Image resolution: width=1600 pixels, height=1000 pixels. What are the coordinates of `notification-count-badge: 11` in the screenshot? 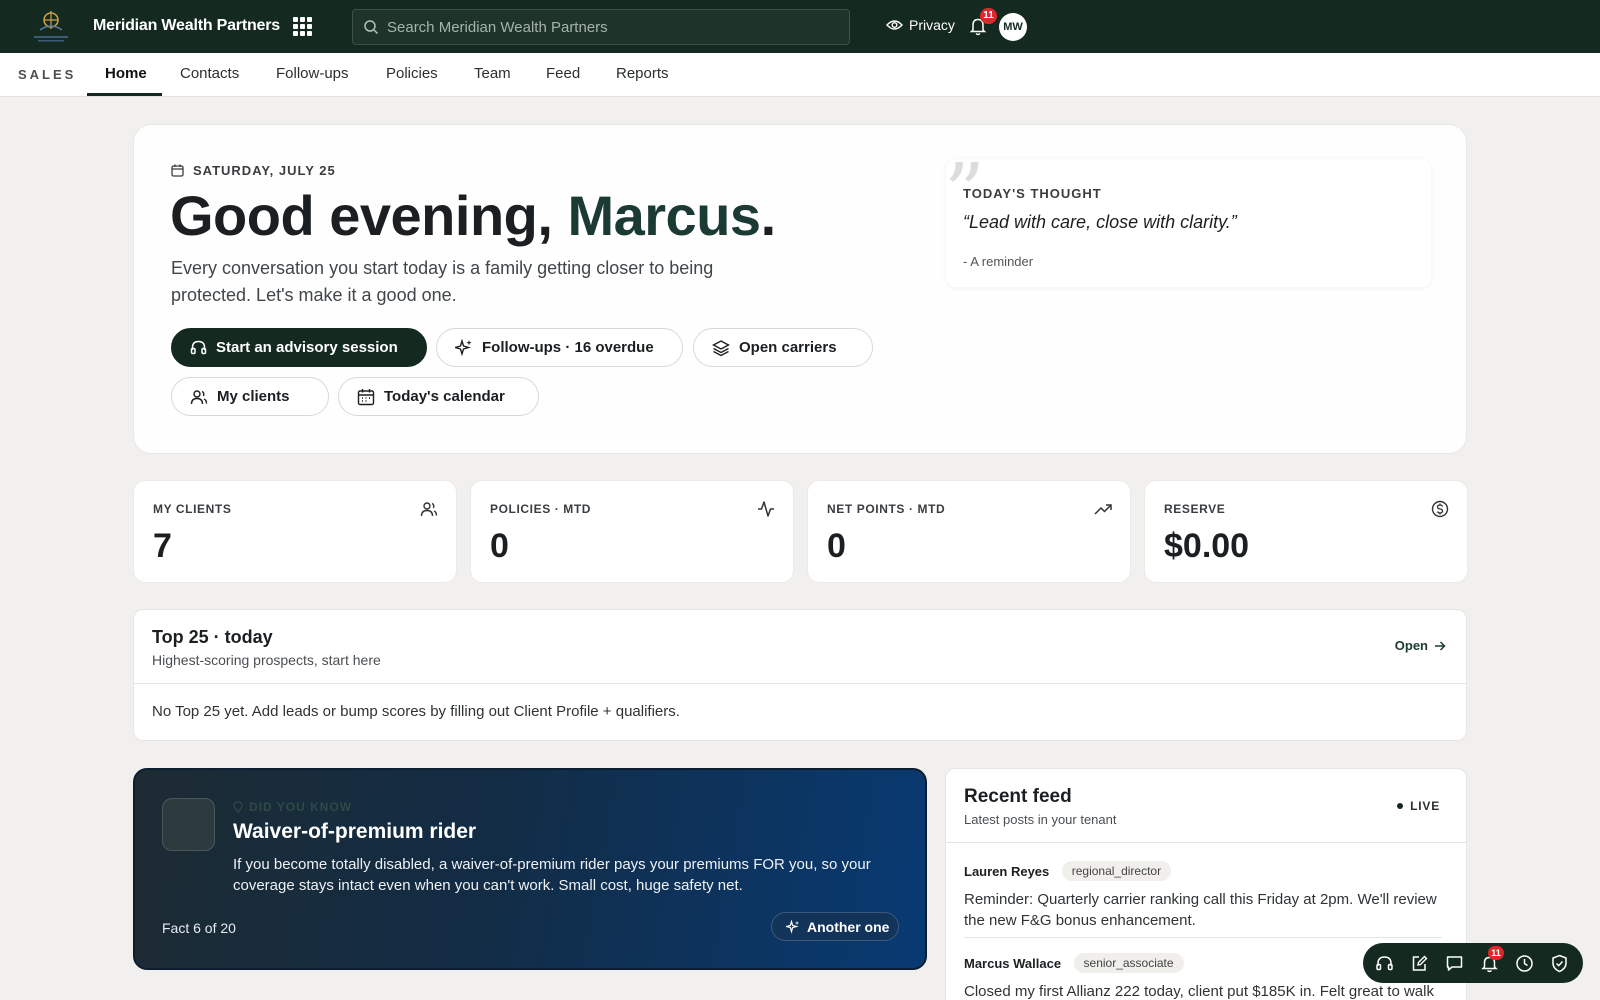 It's located at (988, 16).